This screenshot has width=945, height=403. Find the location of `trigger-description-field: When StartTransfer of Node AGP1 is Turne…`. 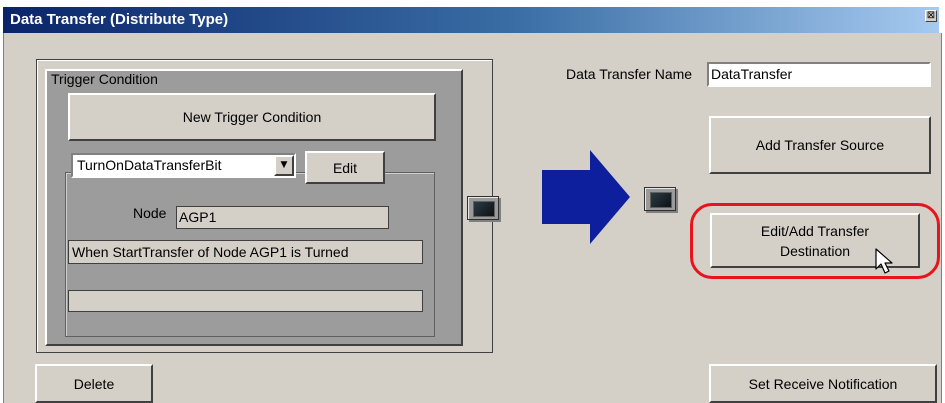

trigger-description-field: When StartTransfer of Node AGP1 is Turne… is located at coordinates (245, 252).